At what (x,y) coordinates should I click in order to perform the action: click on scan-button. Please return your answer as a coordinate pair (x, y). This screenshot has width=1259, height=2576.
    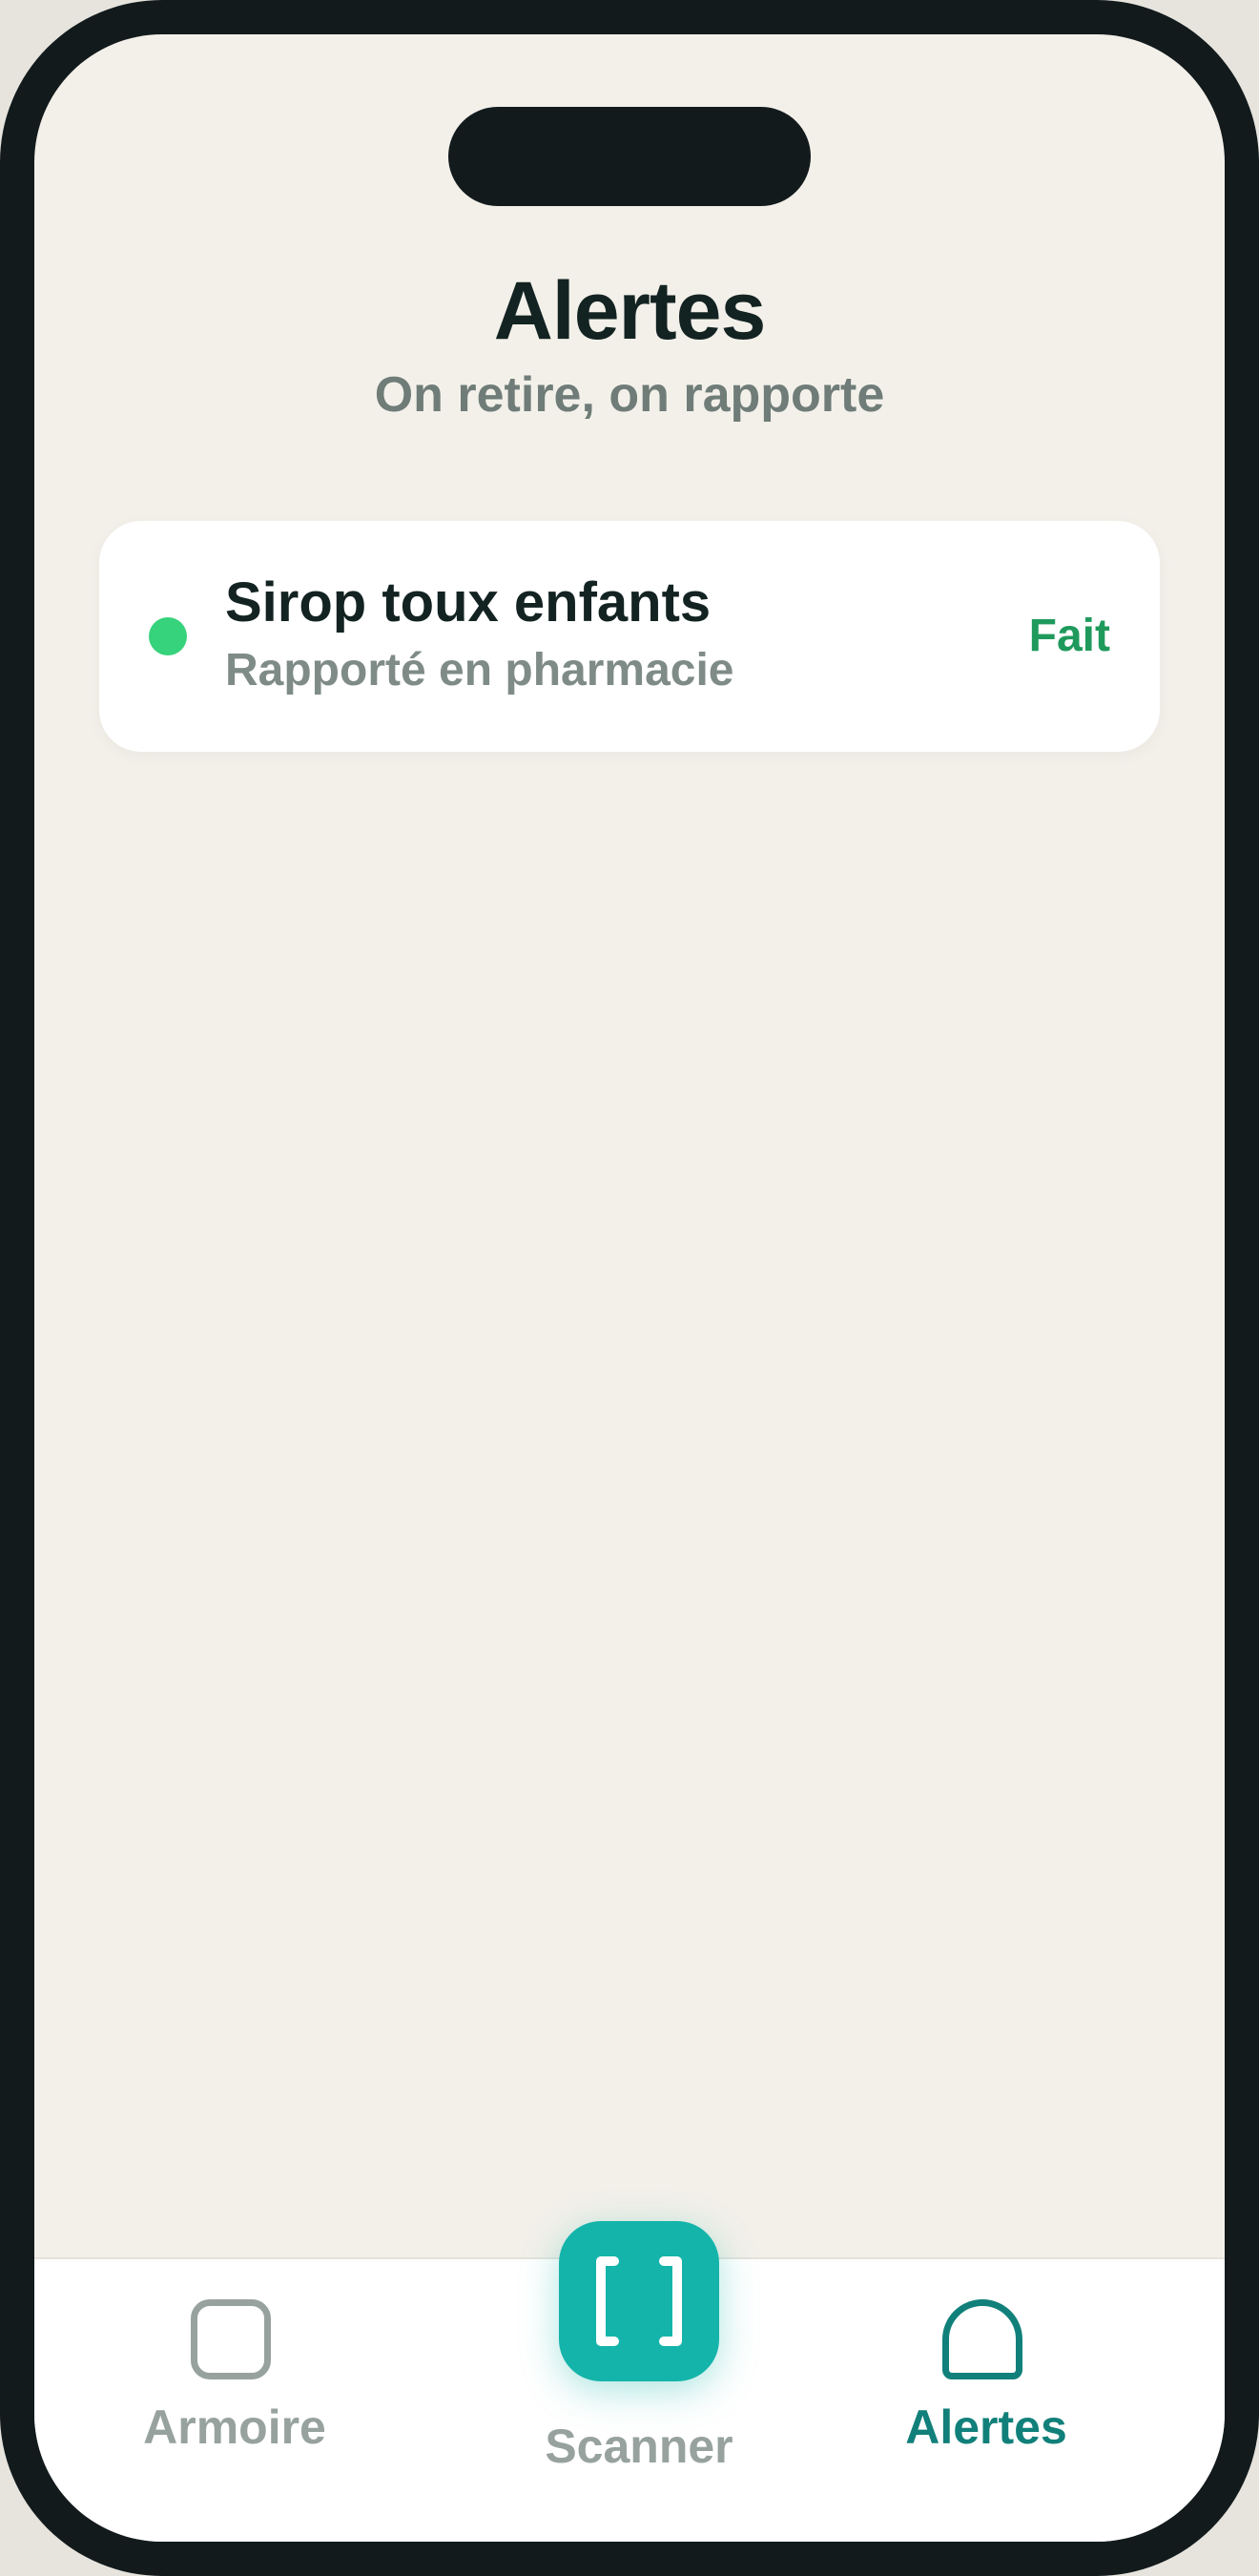
    Looking at the image, I should click on (639, 2301).